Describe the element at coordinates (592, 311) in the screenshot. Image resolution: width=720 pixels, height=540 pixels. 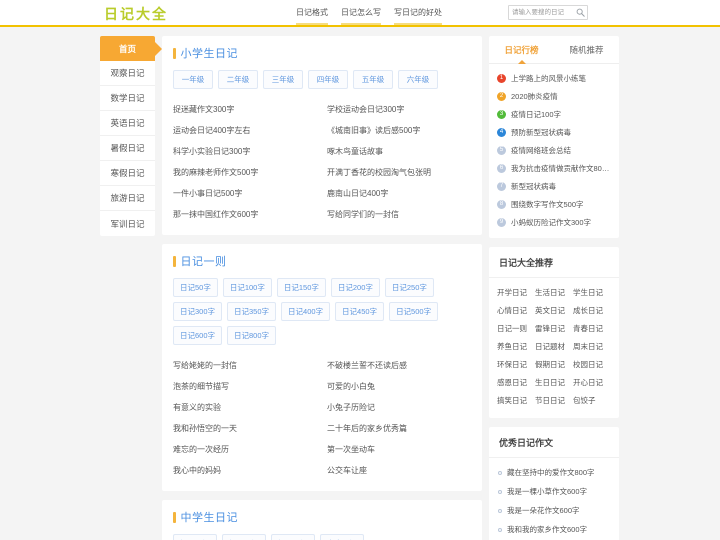
I see `recommend-link: 成长日记` at that location.